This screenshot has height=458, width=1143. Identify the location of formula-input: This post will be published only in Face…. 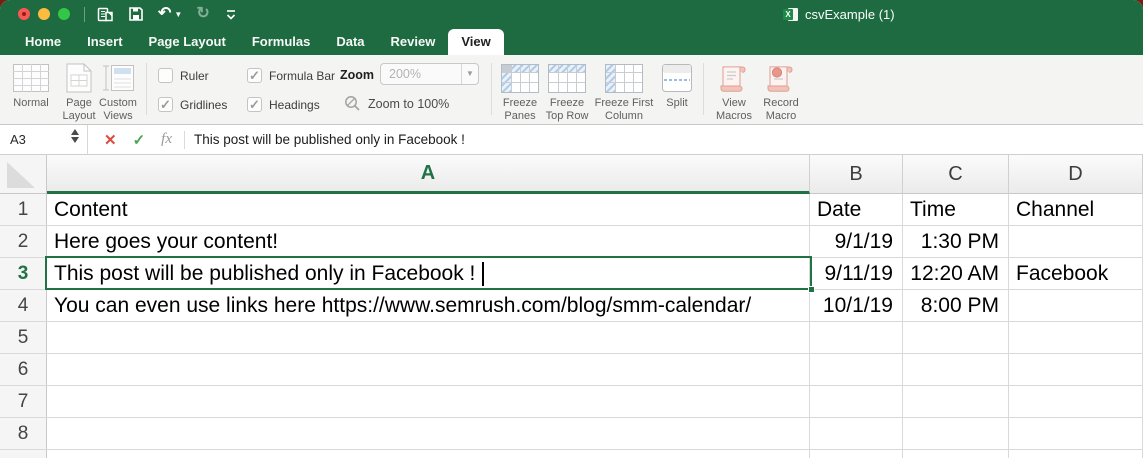
(329, 139).